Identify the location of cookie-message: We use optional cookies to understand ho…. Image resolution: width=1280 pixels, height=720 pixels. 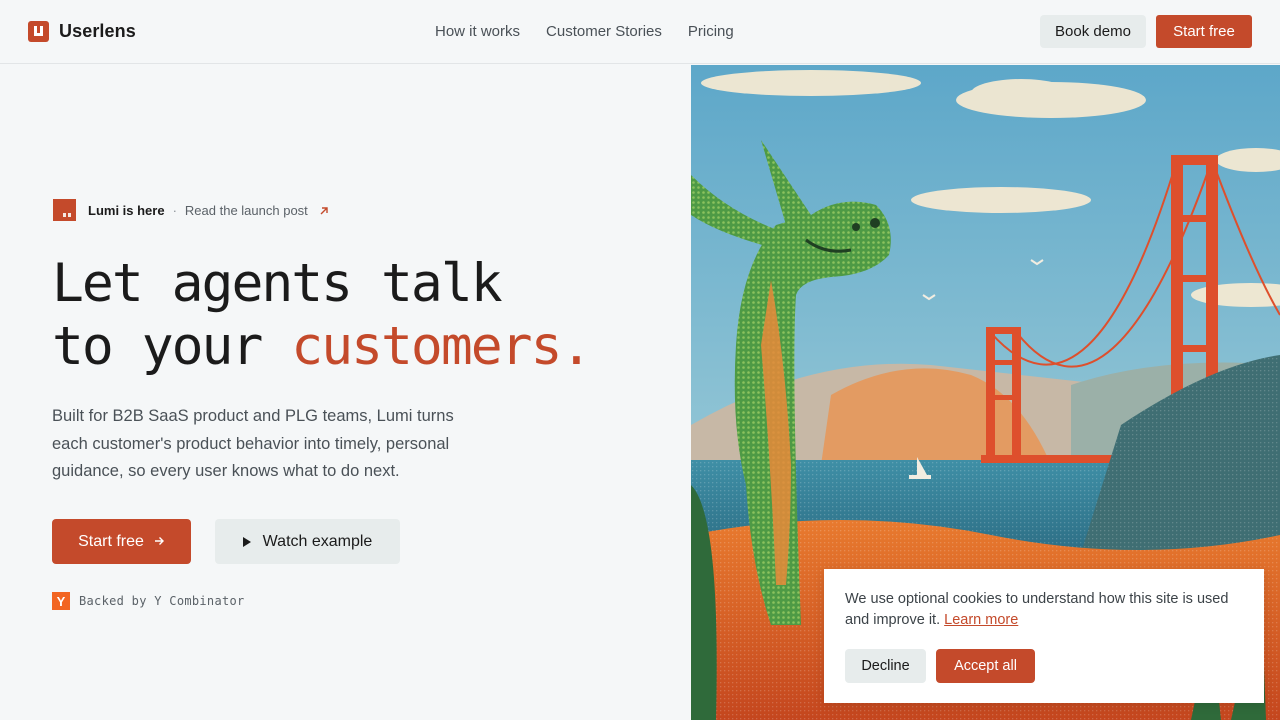
(1044, 610).